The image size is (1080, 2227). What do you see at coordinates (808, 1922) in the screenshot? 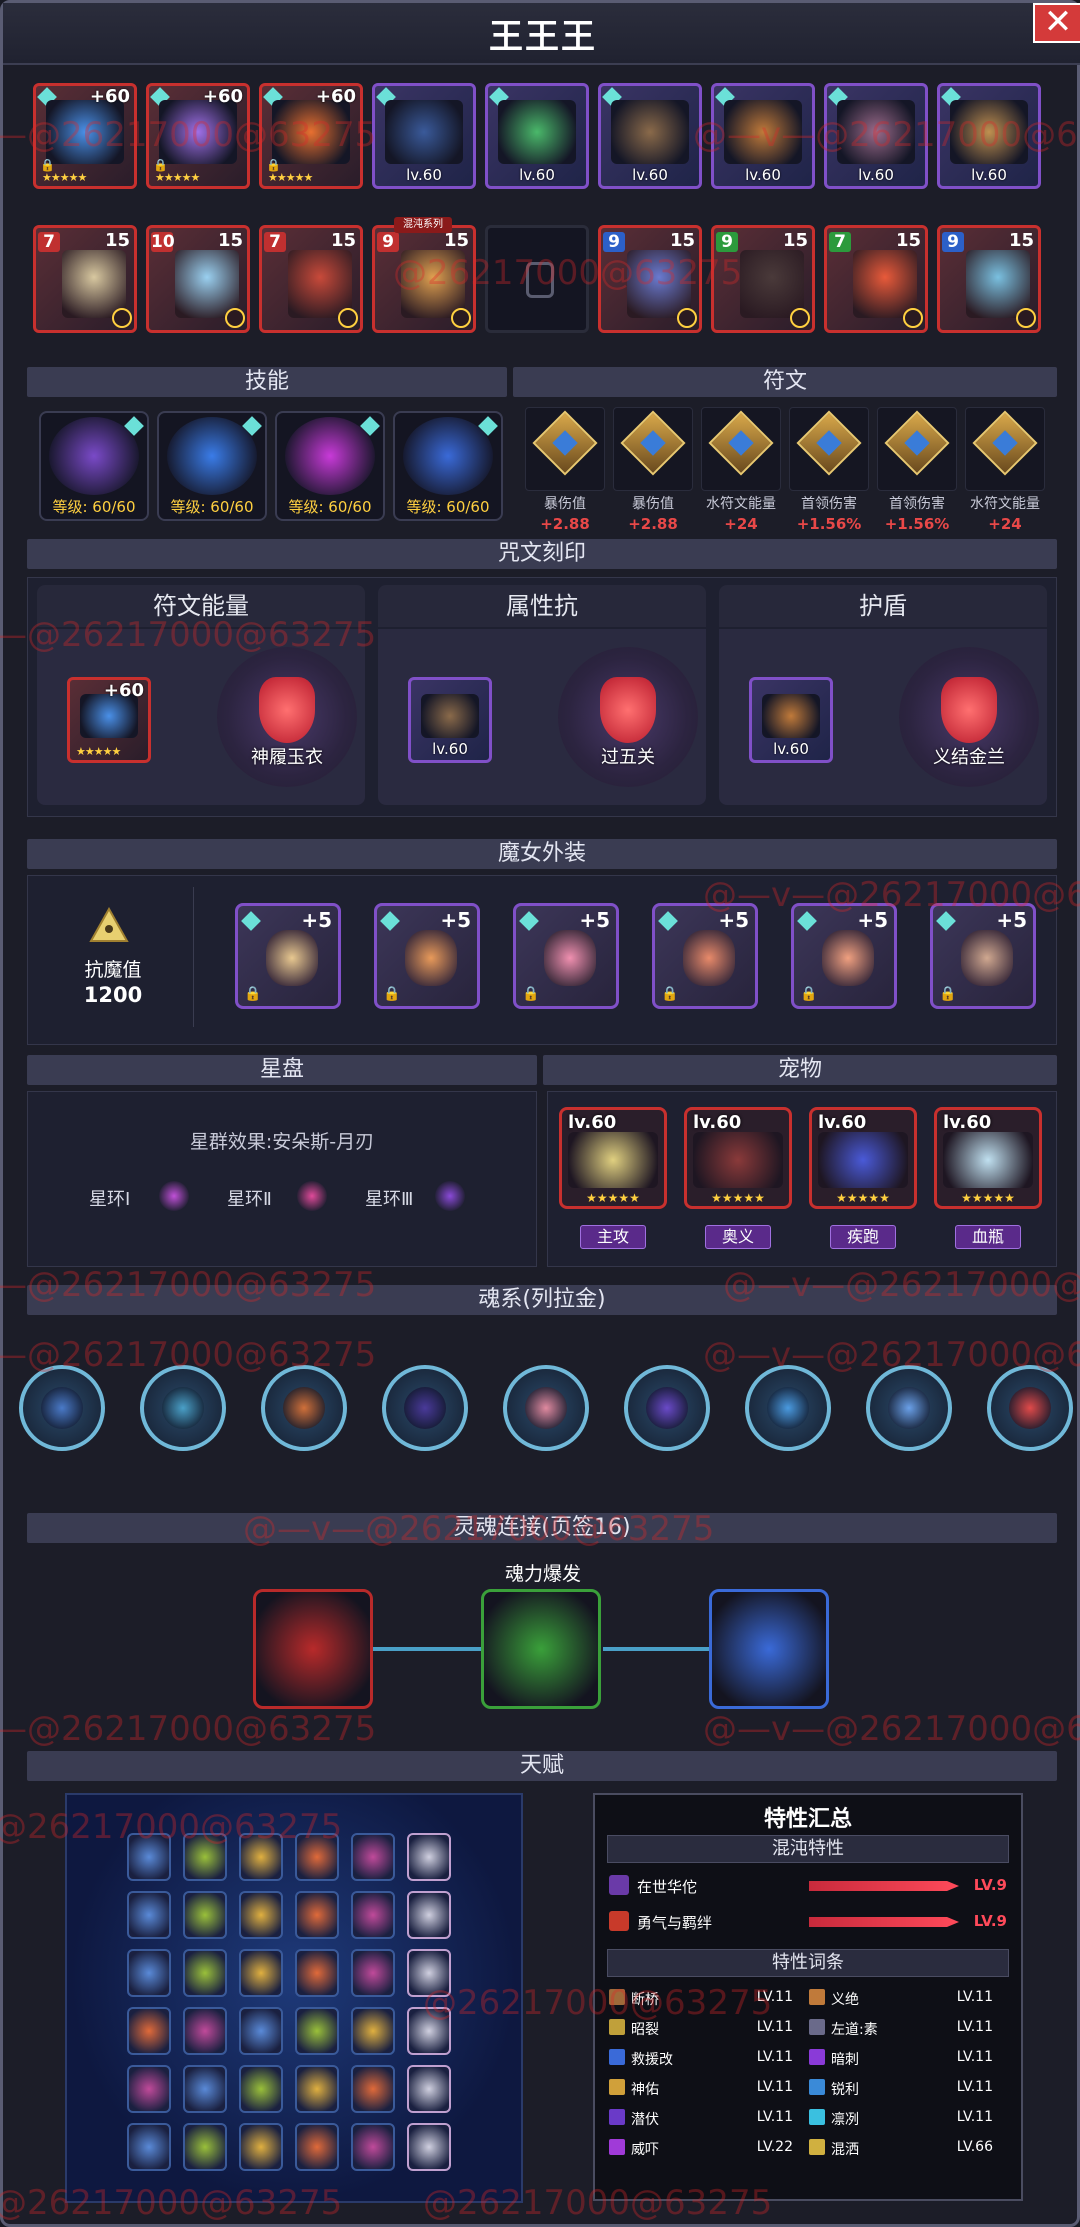
I see `chaos-trait: 勇气与羁绊 LV.9` at bounding box center [808, 1922].